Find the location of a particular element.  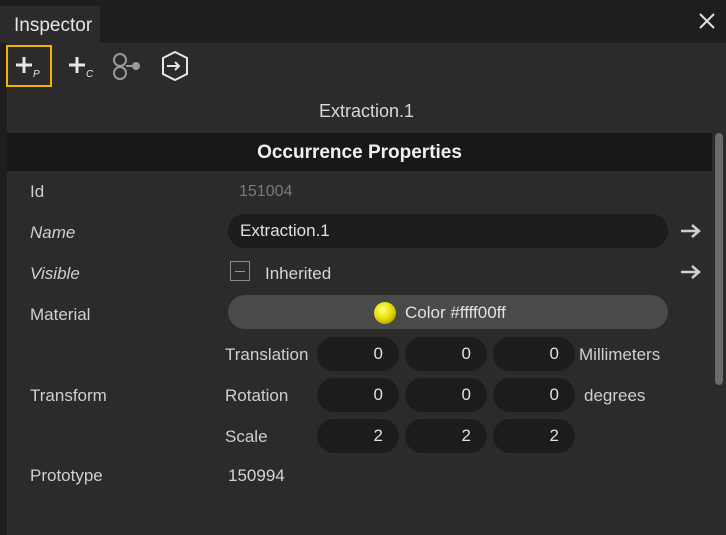

visible-value: Inherited is located at coordinates (298, 273).